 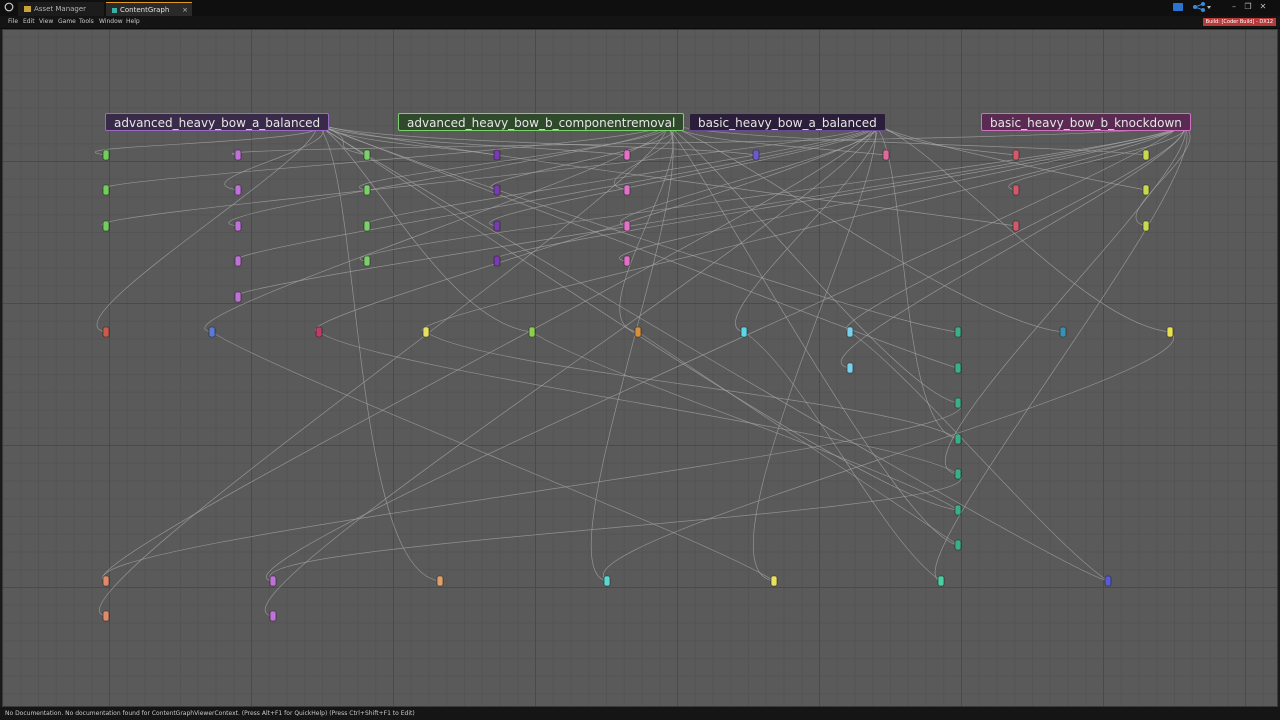 I want to click on node-title: advanced_heavy_bow_a_balanced, so click(x=217, y=123).